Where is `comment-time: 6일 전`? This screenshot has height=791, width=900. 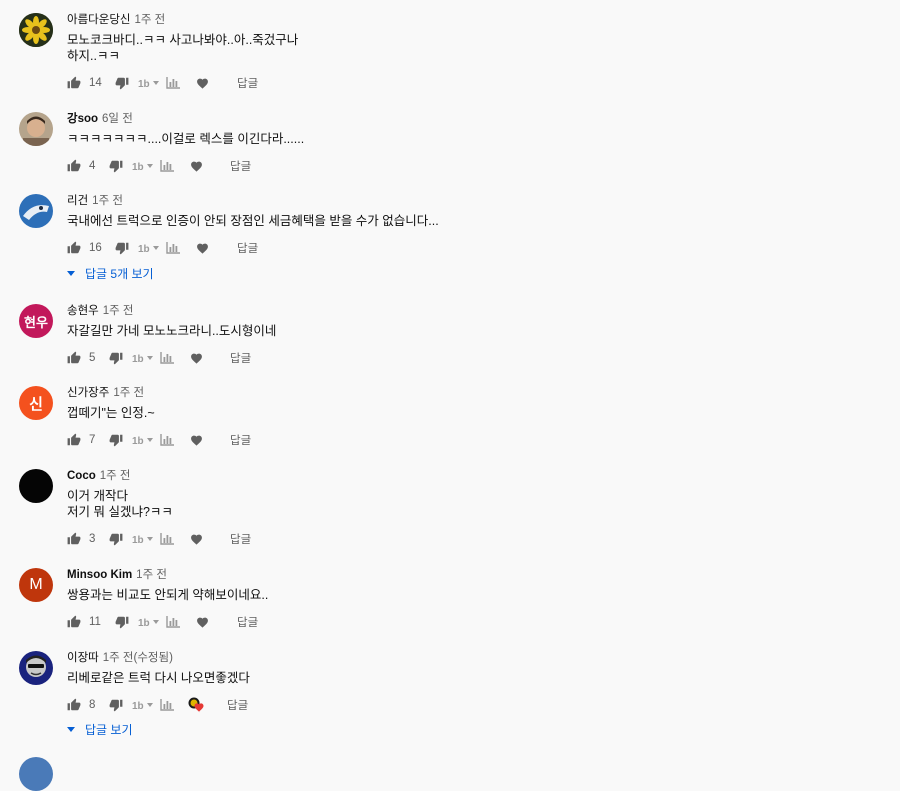 comment-time: 6일 전 is located at coordinates (117, 119).